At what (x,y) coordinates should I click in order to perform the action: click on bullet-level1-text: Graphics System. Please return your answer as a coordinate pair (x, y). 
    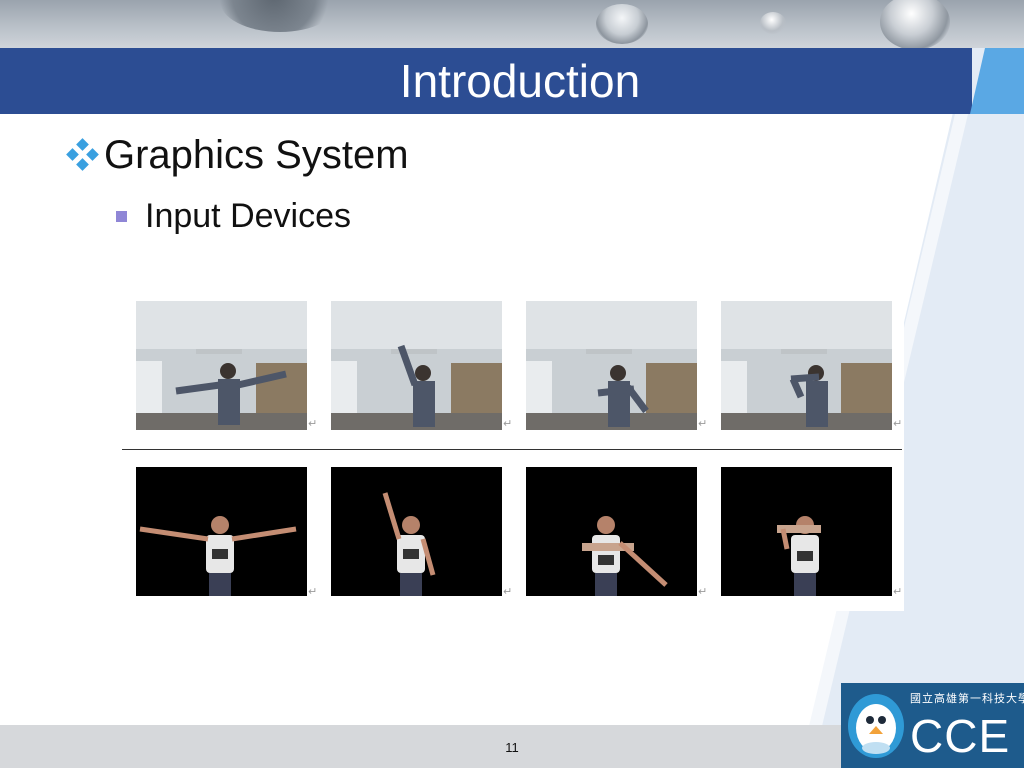
    Looking at the image, I should click on (256, 154).